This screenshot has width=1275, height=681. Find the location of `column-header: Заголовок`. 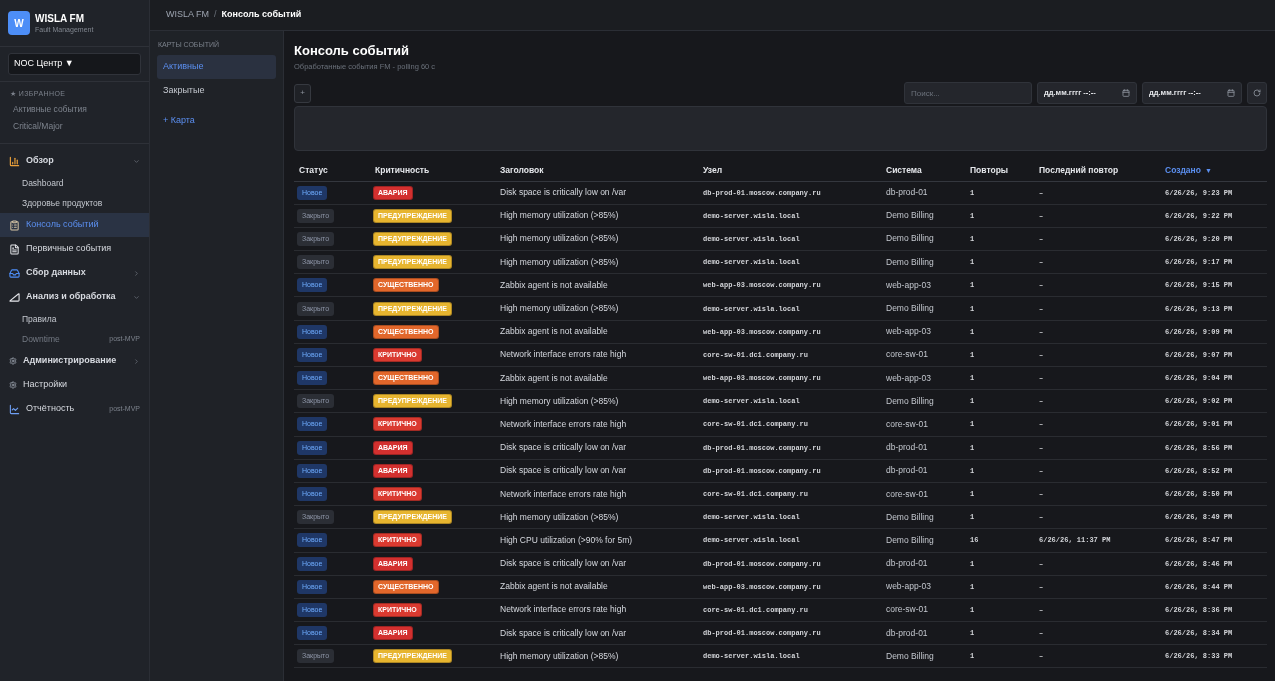

column-header: Заголовок is located at coordinates (522, 169).